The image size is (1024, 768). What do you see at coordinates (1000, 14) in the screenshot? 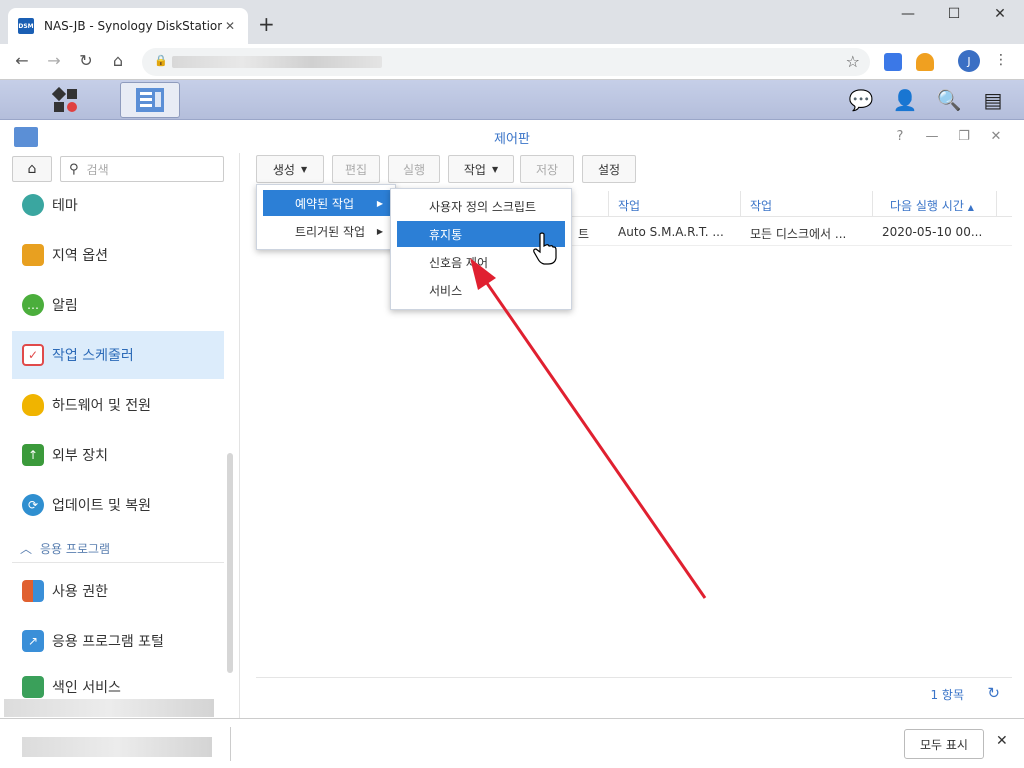
I see `window-close-button: ✕` at bounding box center [1000, 14].